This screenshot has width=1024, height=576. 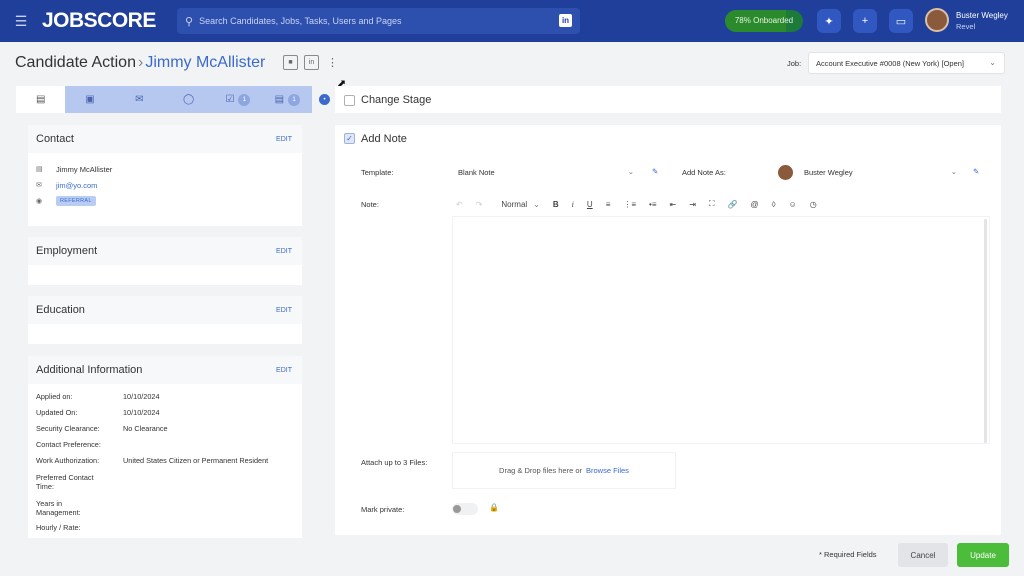 What do you see at coordinates (324, 99) in the screenshot?
I see `collapse-toggle: •` at bounding box center [324, 99].